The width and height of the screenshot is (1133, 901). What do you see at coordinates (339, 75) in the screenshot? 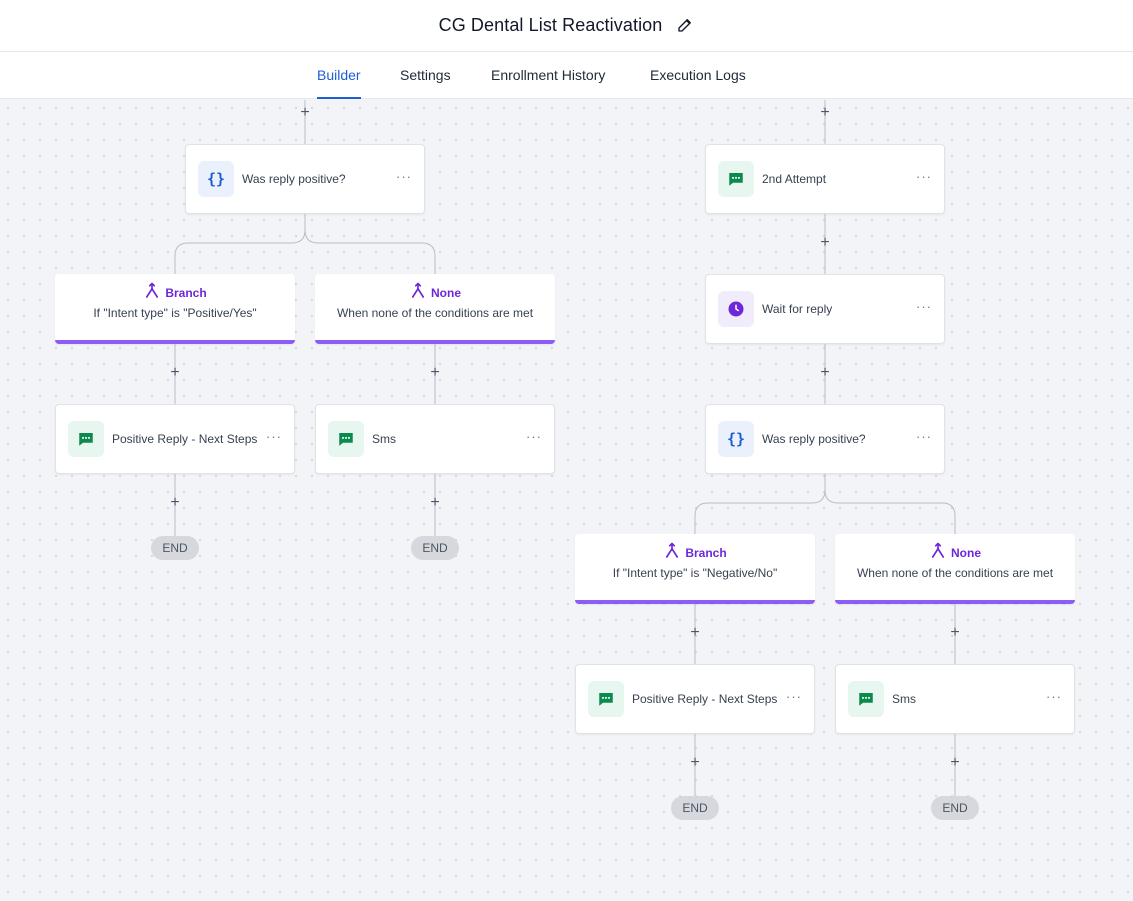
I see `tab-builder: Builder` at bounding box center [339, 75].